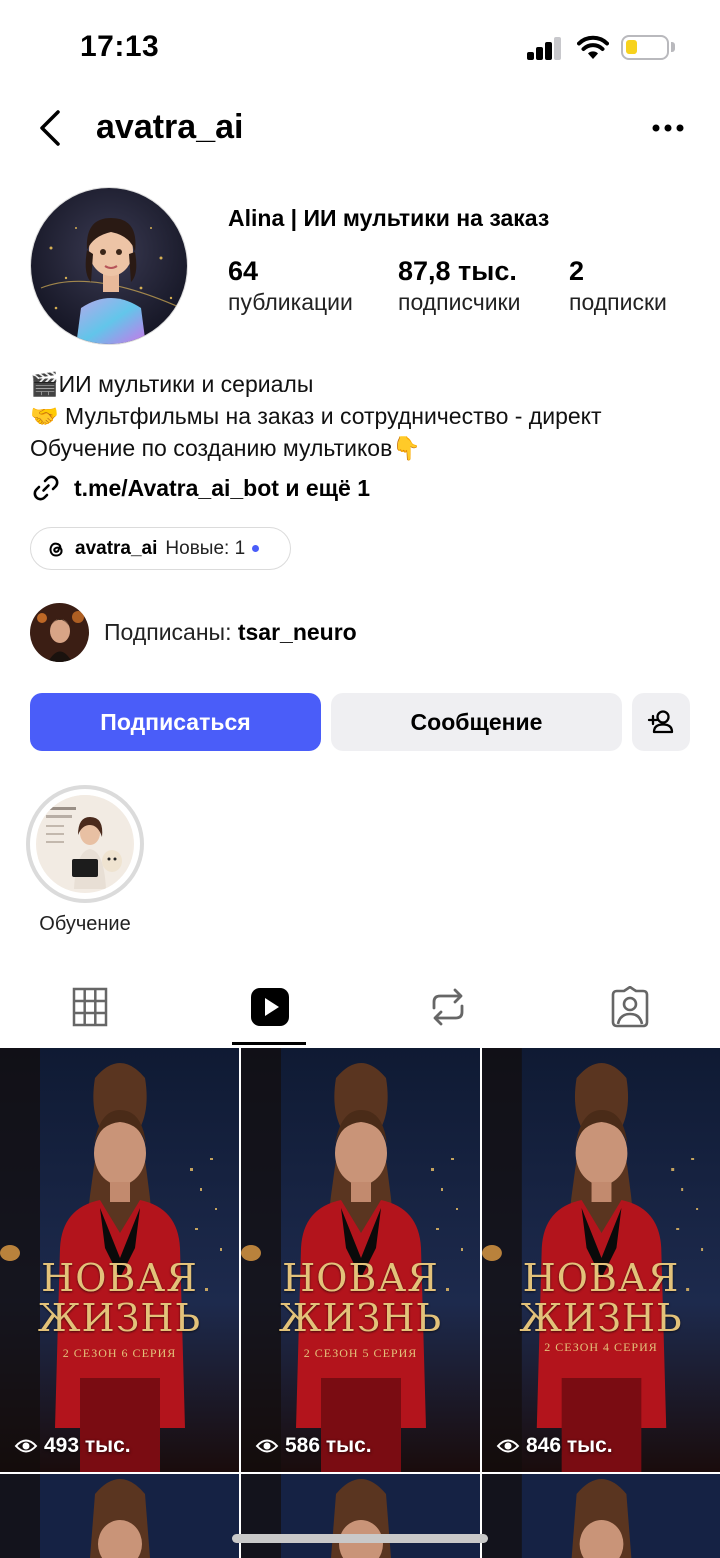 The image size is (720, 1558). I want to click on stat-posts: 64 публикации, so click(290, 285).